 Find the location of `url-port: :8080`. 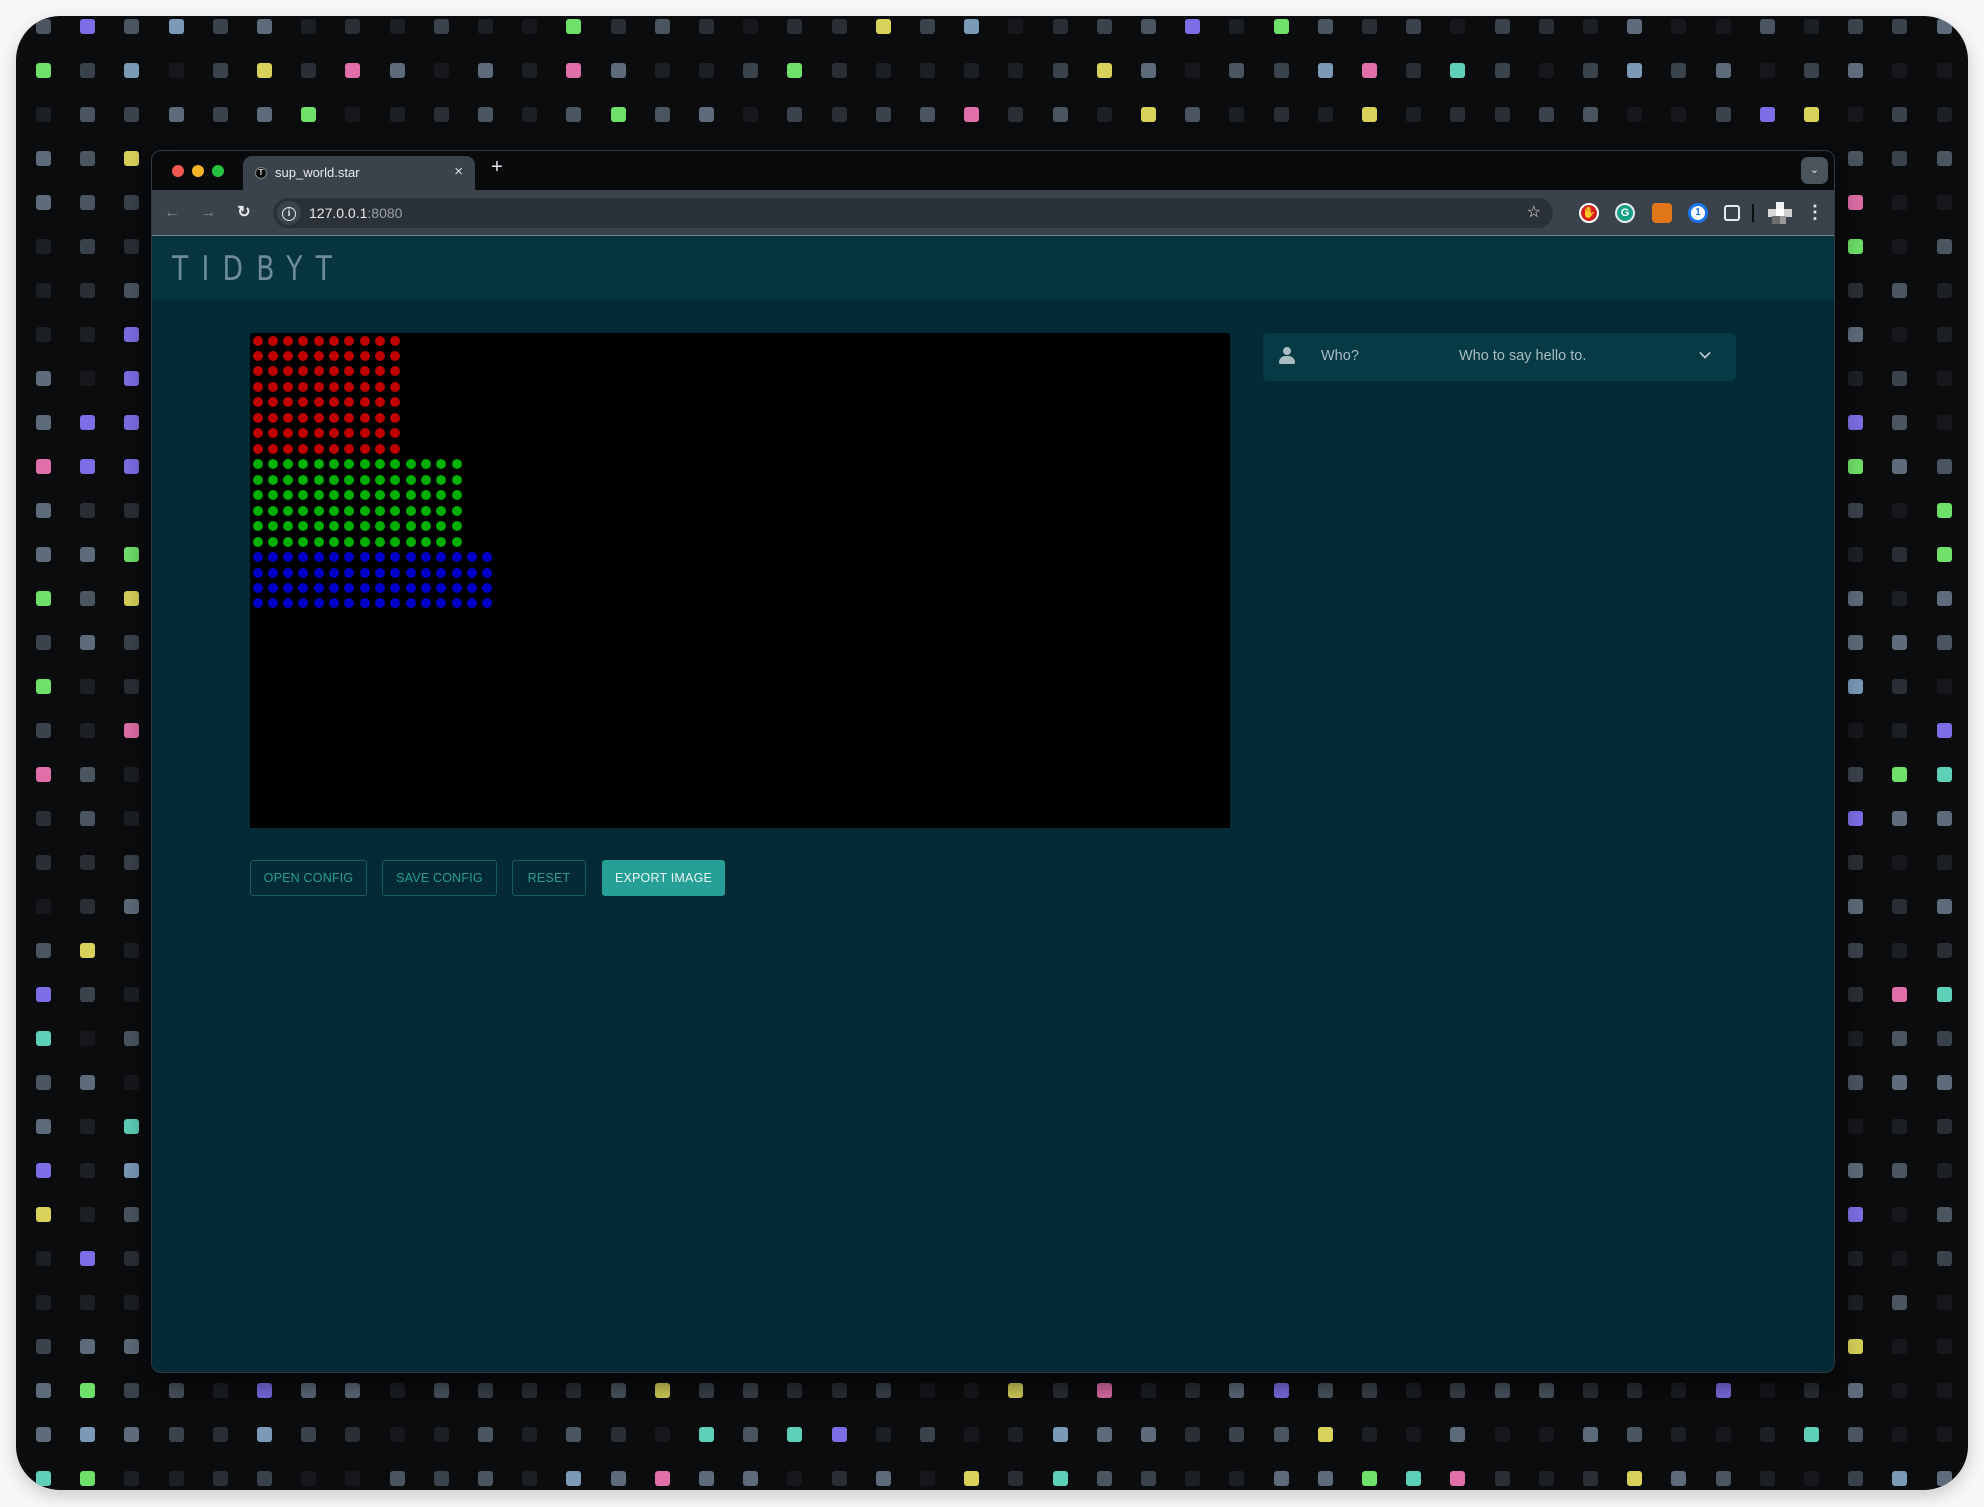

url-port: :8080 is located at coordinates (385, 213).